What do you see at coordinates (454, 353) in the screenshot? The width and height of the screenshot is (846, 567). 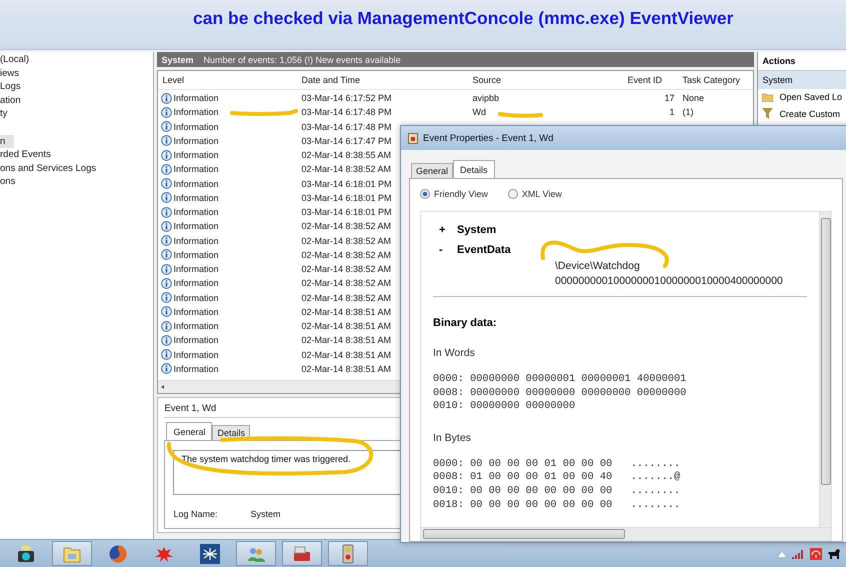 I see `words-heading: In Words` at bounding box center [454, 353].